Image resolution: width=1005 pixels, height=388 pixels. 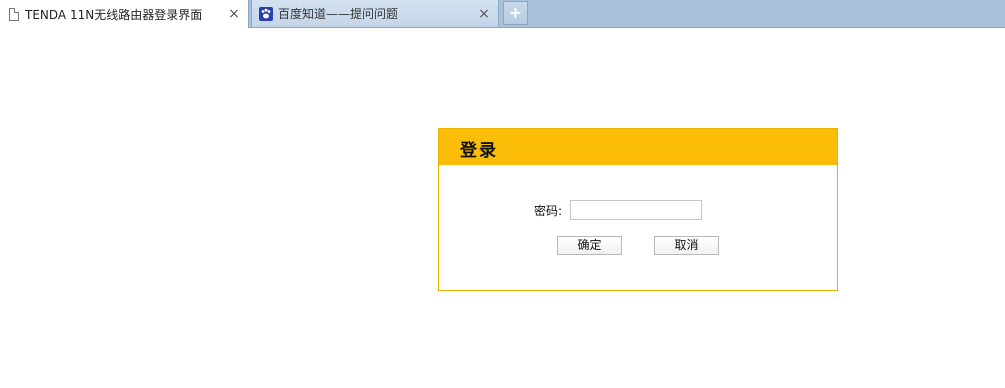 What do you see at coordinates (548, 211) in the screenshot?
I see `password-label: 密码:` at bounding box center [548, 211].